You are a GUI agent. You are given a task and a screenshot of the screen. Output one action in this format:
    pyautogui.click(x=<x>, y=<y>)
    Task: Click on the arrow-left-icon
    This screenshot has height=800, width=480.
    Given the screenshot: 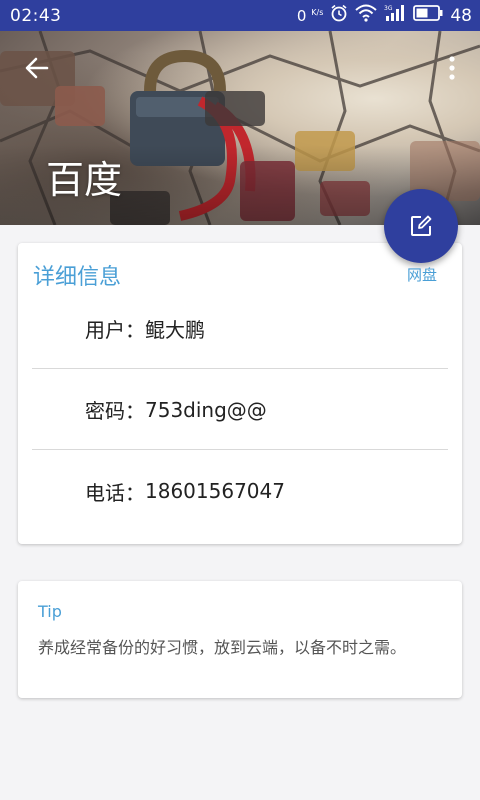 What is the action you would take?
    pyautogui.click(x=37, y=68)
    